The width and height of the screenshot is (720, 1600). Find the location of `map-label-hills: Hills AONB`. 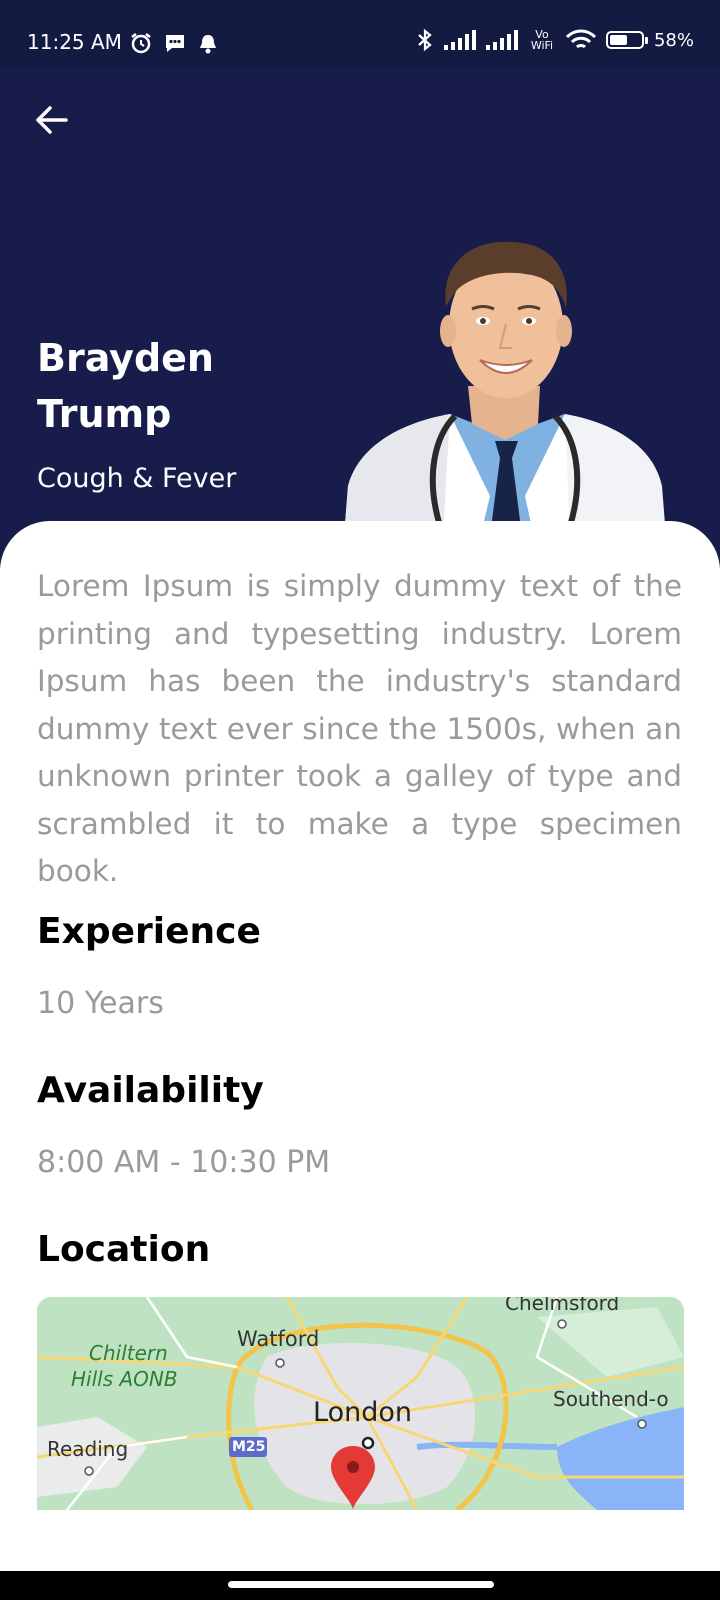

map-label-hills: Hills AONB is located at coordinates (124, 1379).